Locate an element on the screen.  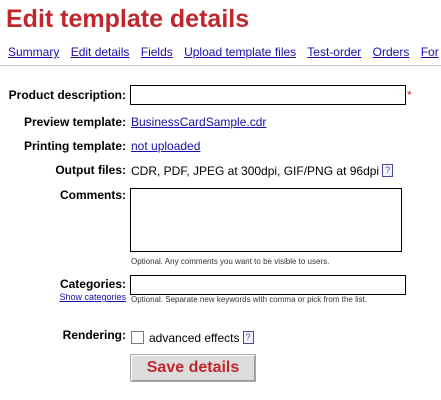
categories-label: Categories: is located at coordinates (92, 284).